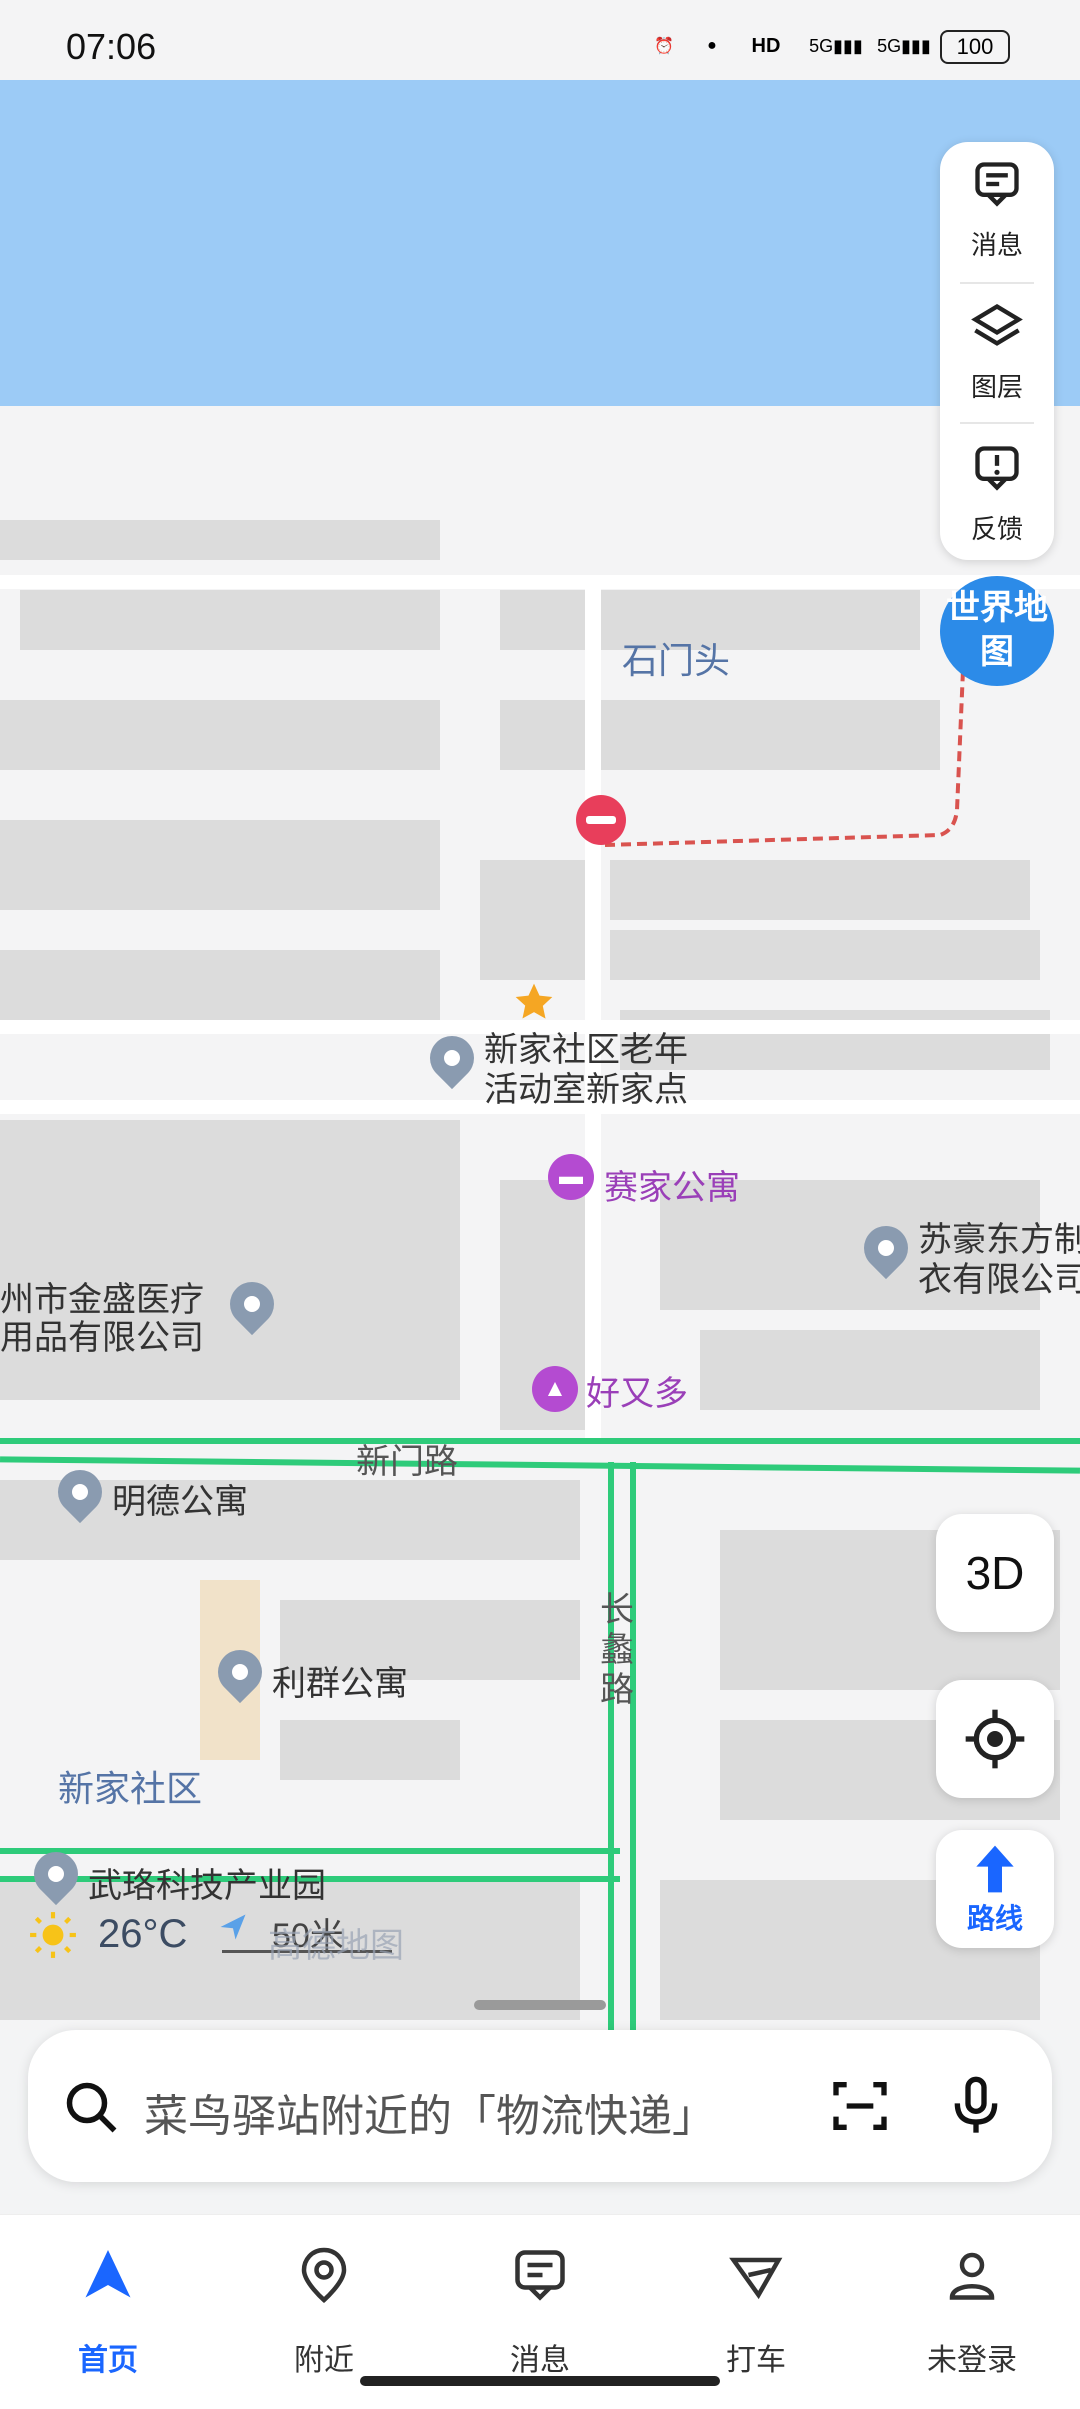 This screenshot has width=1080, height=2409. I want to click on locate-button, so click(995, 1739).